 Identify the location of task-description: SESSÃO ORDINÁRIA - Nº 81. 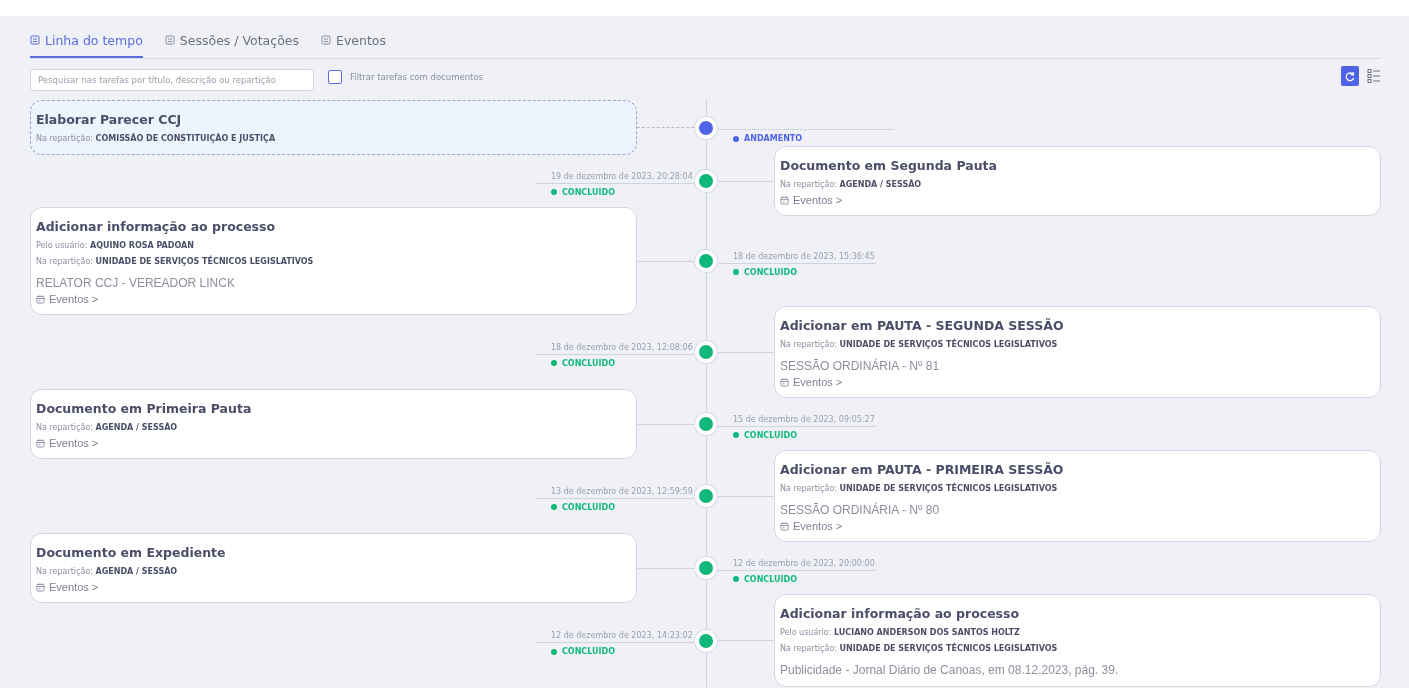
(860, 366).